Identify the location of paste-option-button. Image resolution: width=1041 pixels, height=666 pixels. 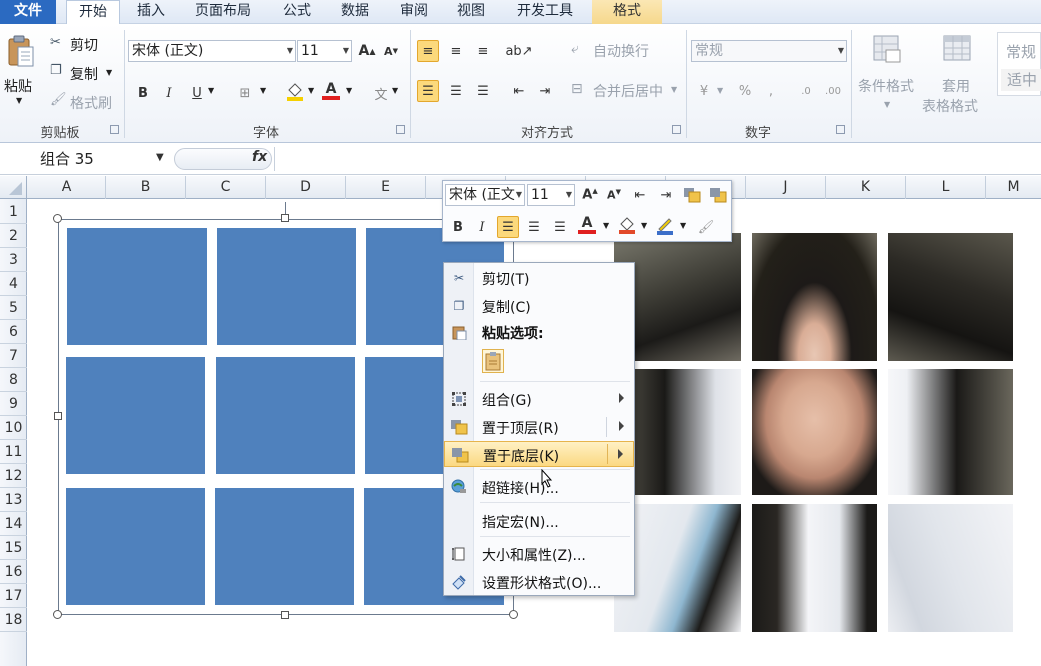
(493, 361).